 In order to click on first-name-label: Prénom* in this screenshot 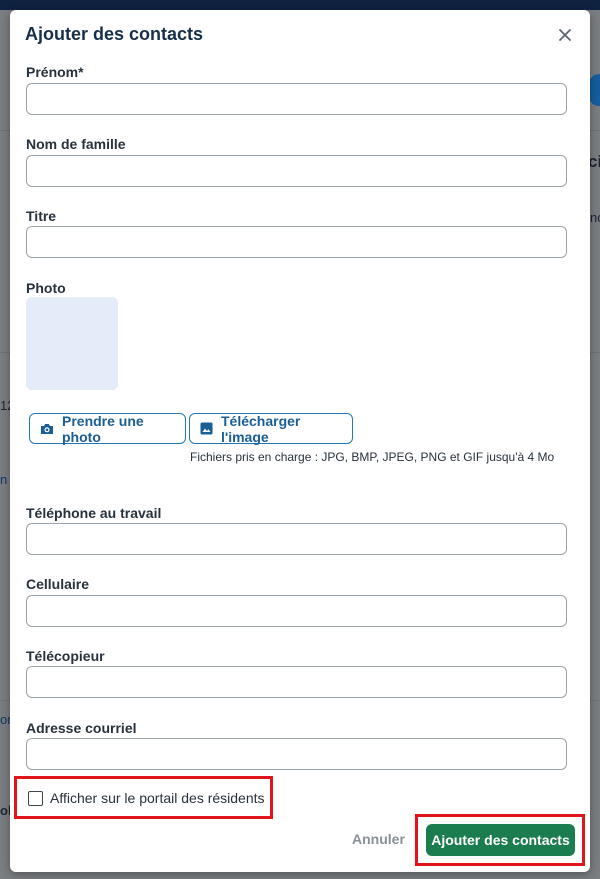, I will do `click(55, 72)`.